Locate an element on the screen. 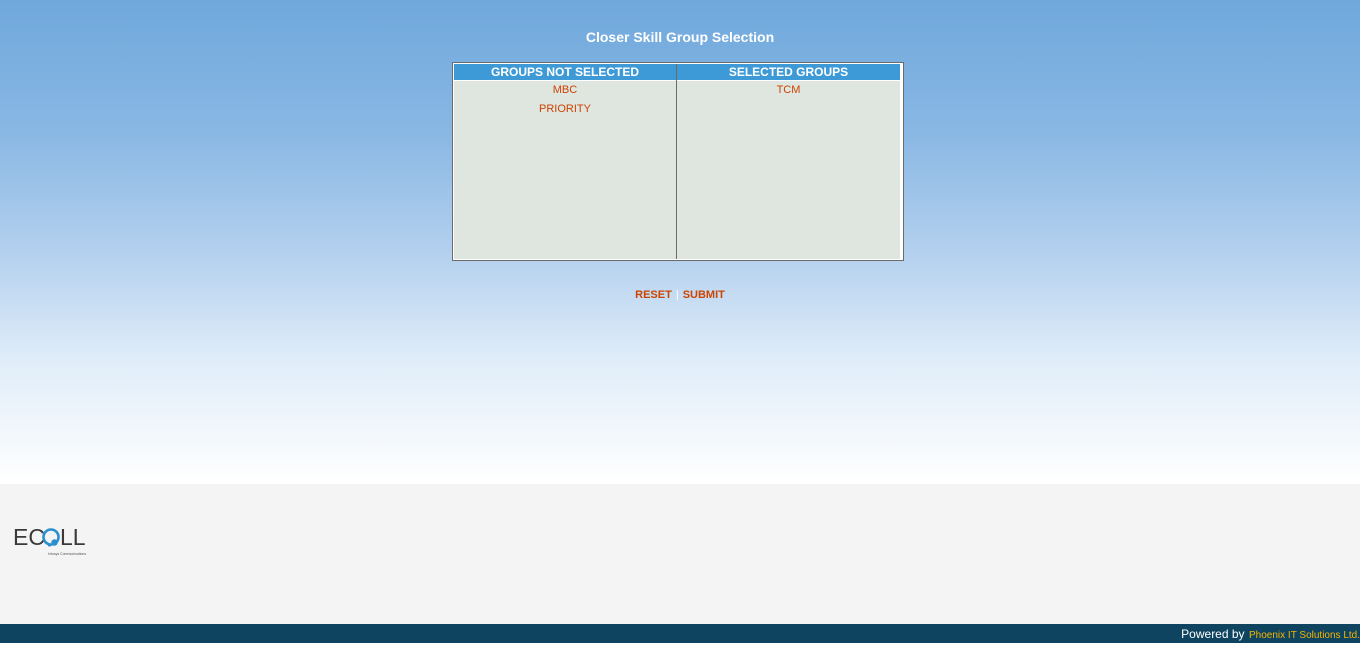 The width and height of the screenshot is (1360, 647). groups-not-selected-list: MBC PRIORITY is located at coordinates (565, 170).